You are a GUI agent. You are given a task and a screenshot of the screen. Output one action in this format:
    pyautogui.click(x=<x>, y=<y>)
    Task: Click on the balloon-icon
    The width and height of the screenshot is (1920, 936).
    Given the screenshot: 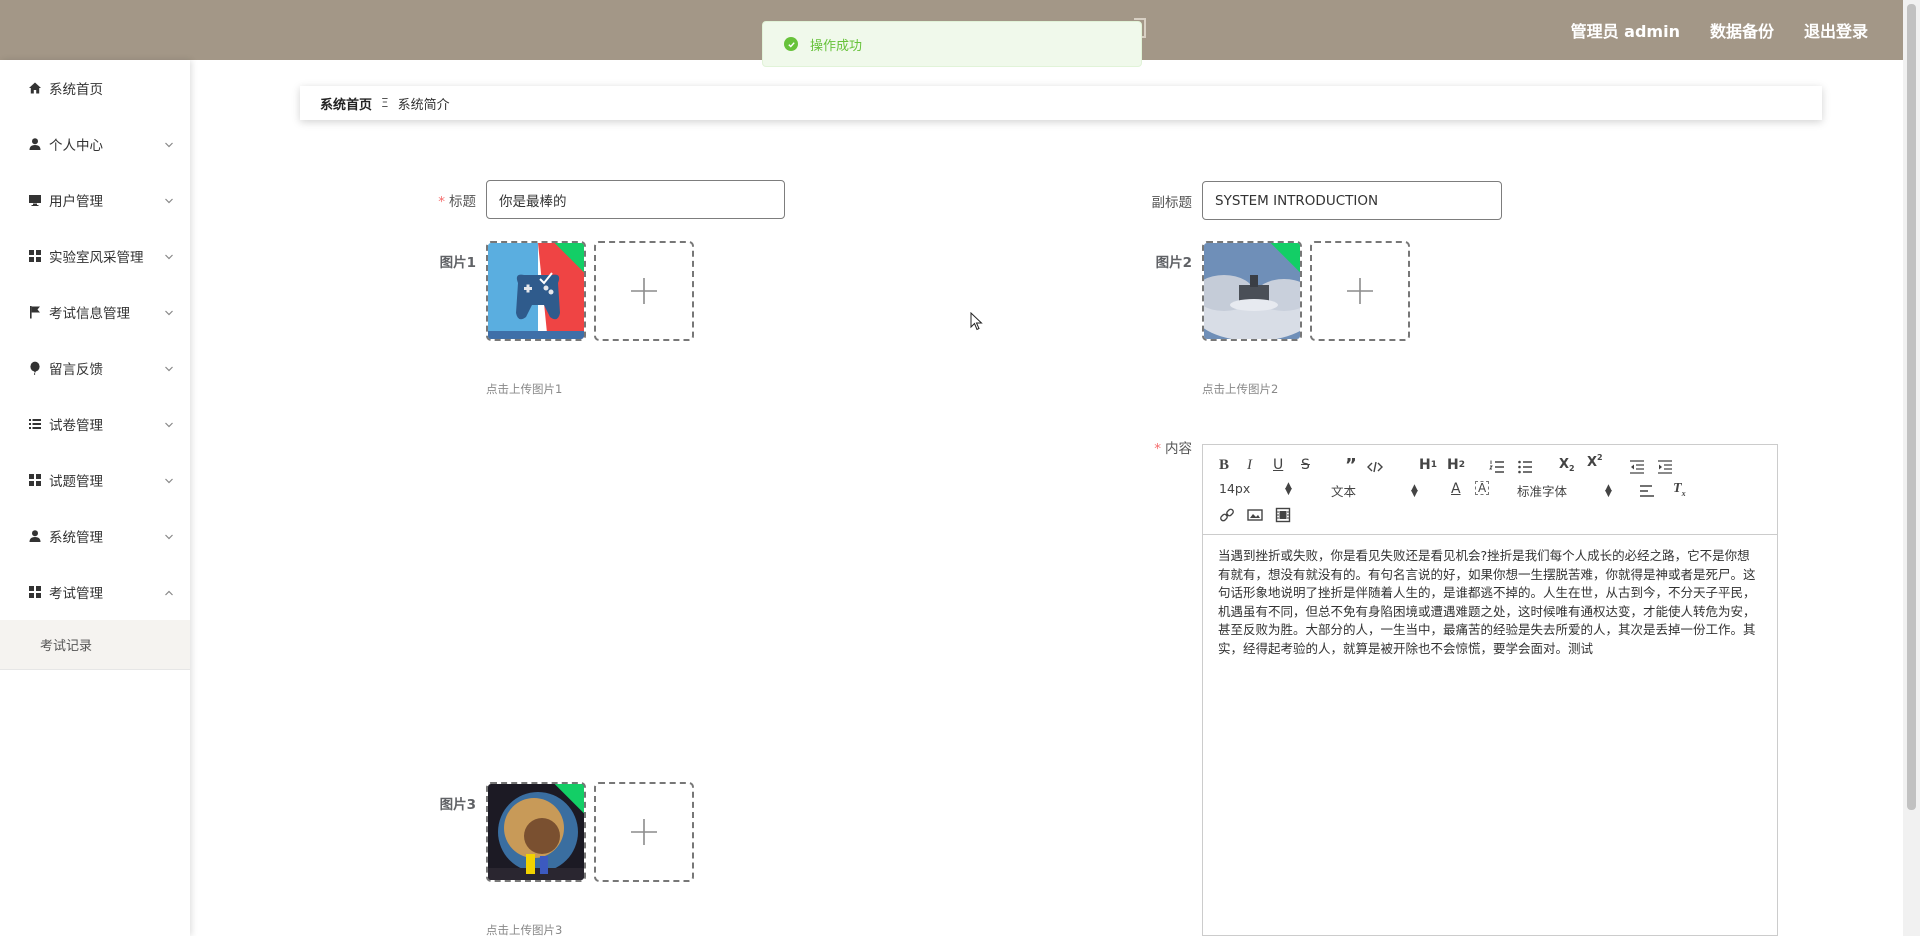 What is the action you would take?
    pyautogui.click(x=35, y=368)
    